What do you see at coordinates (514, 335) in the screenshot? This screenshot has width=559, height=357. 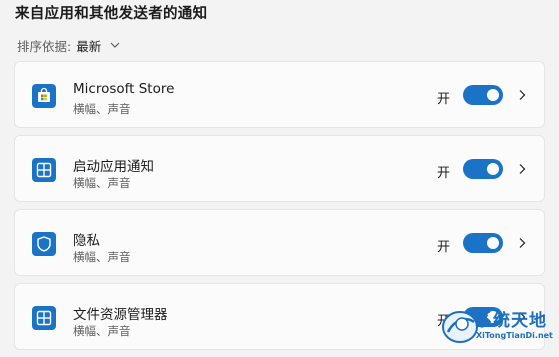 I see `watermark-subtext: XiTongTianDi.net` at bounding box center [514, 335].